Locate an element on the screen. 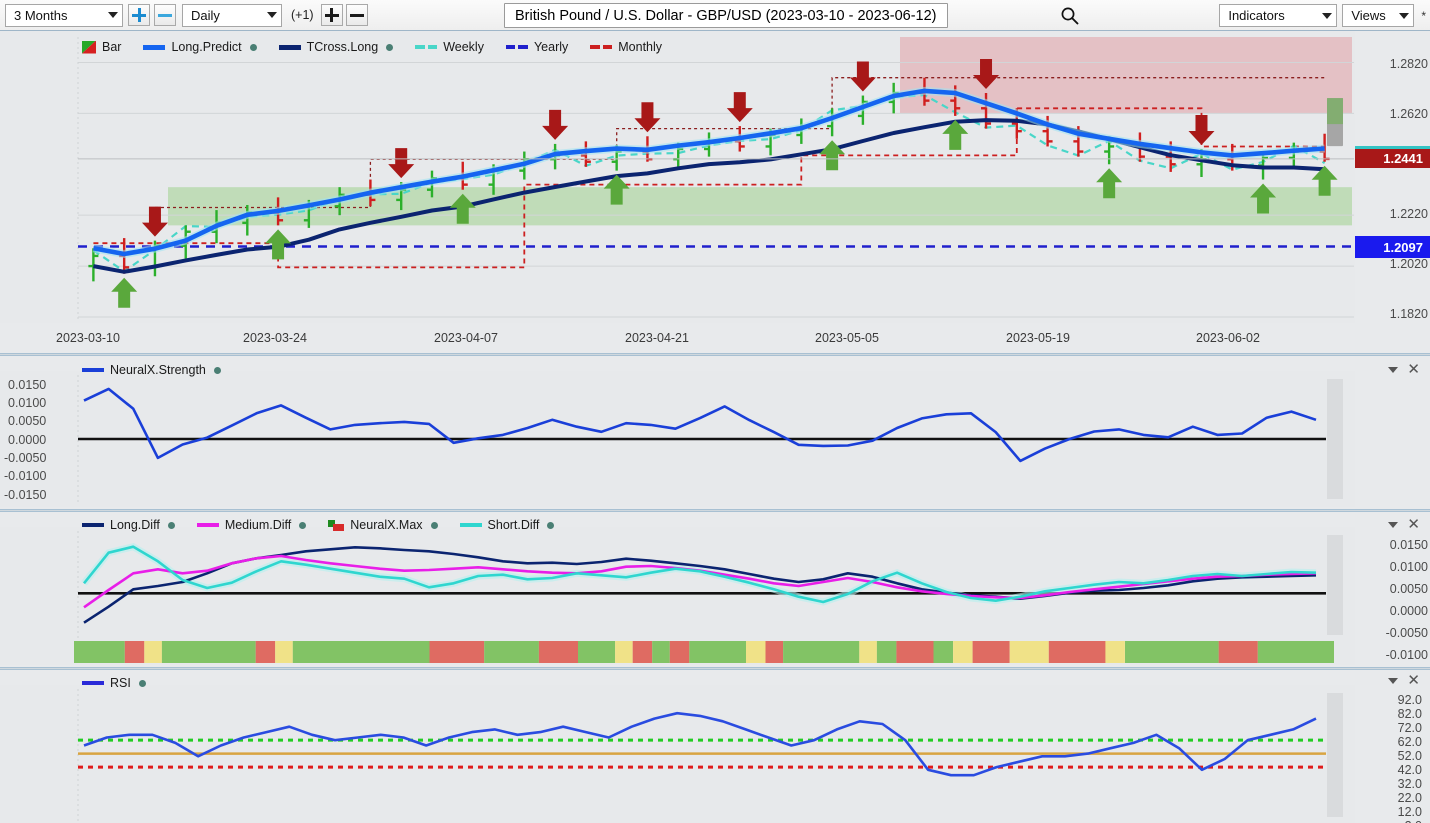 Image resolution: width=1430 pixels, height=823 pixels. yearly-level-value: 1.2097 is located at coordinates (1403, 247).